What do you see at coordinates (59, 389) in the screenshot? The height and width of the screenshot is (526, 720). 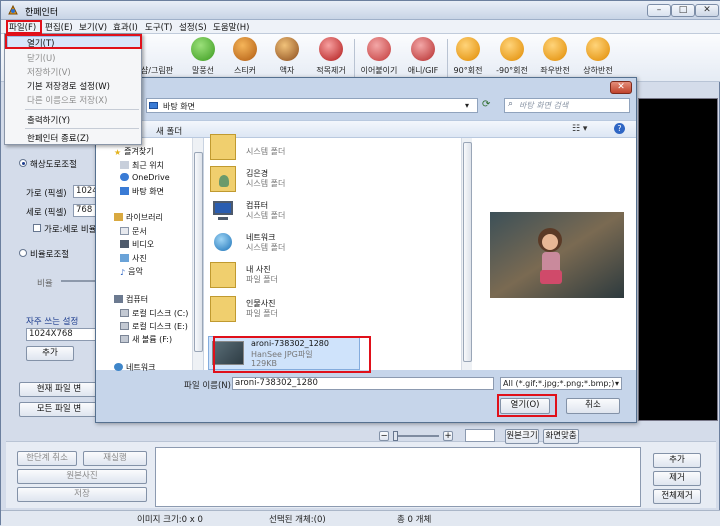 I see `convert-current-button: 현재 파일 변` at bounding box center [59, 389].